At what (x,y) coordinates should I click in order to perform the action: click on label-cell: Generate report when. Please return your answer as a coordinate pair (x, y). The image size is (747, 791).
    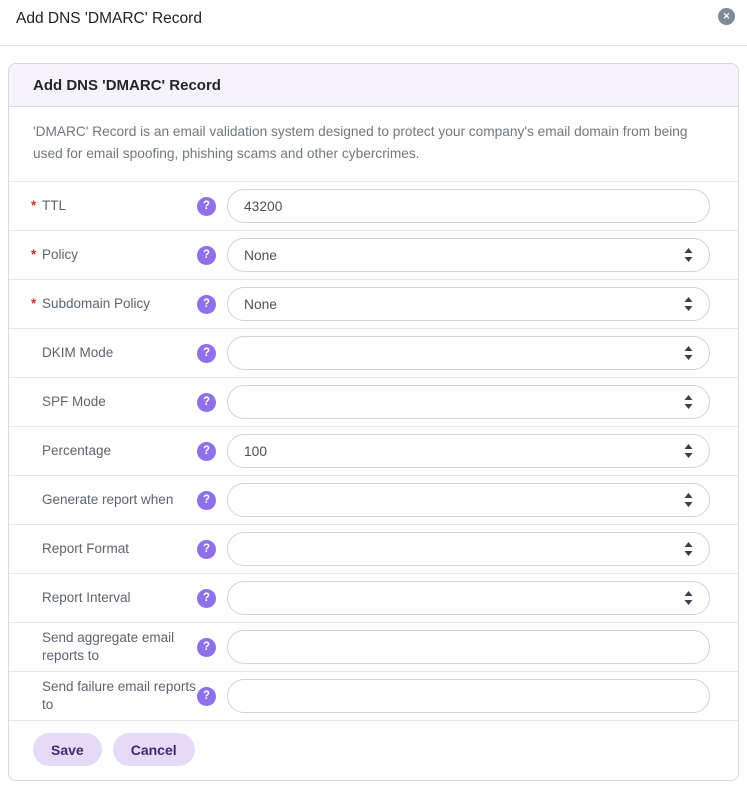
    Looking at the image, I should click on (114, 500).